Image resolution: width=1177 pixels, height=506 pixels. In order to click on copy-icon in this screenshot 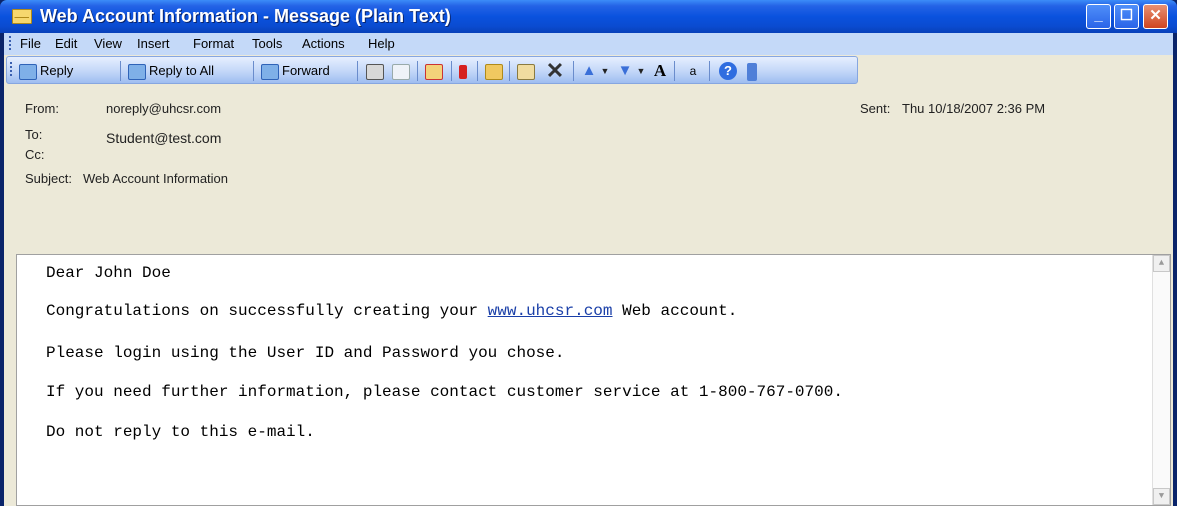, I will do `click(401, 71)`.